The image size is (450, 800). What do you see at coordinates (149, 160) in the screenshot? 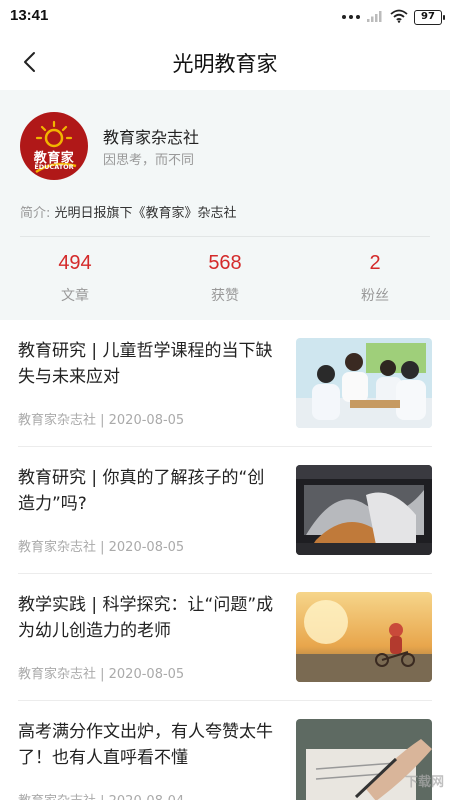
I see `publisher-slogan: 因思考，而不同` at bounding box center [149, 160].